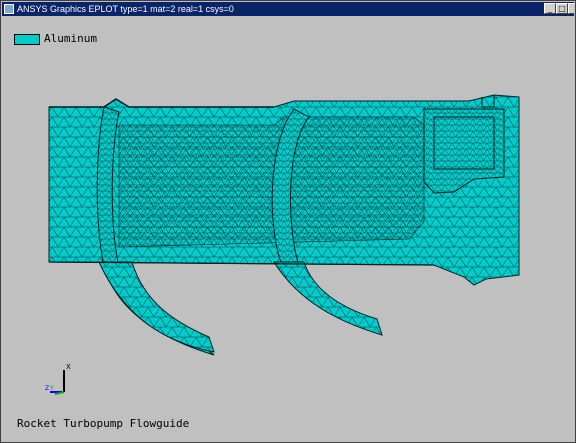 The width and height of the screenshot is (576, 443). I want to click on fin-right-mesh, so click(328, 298).